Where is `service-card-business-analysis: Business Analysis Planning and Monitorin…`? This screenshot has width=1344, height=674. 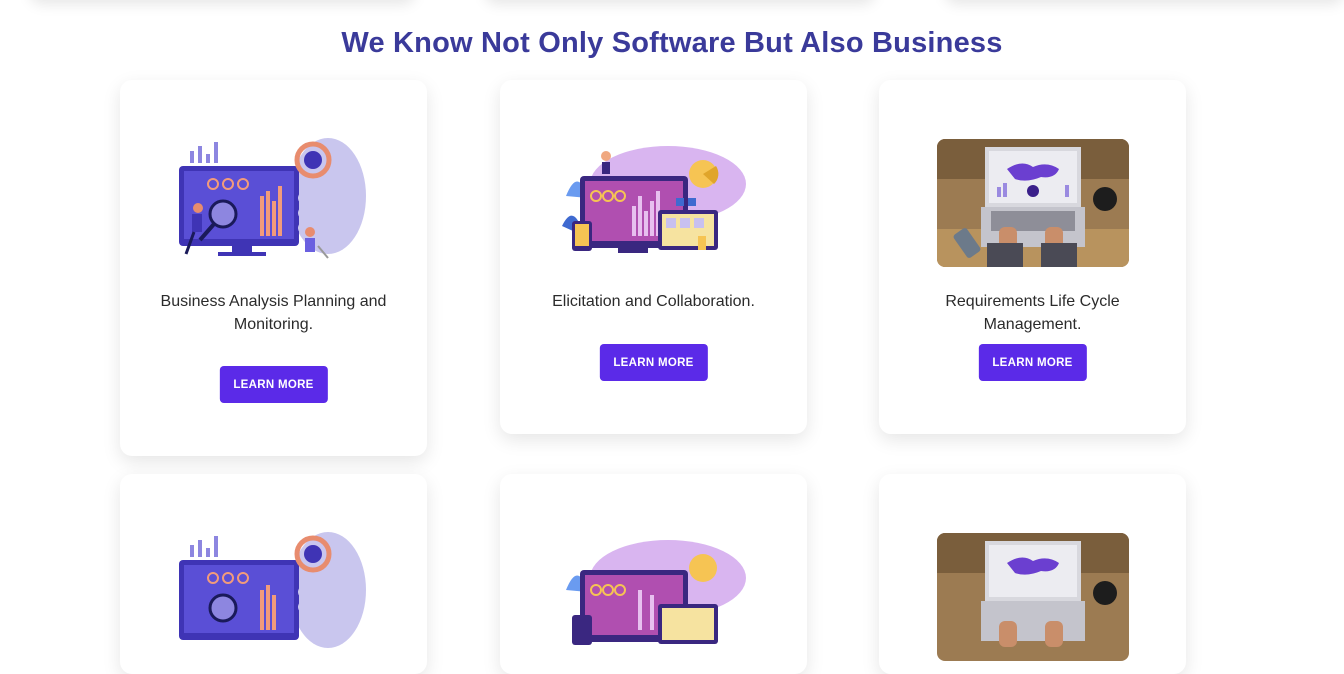 service-card-business-analysis: Business Analysis Planning and Monitorin… is located at coordinates (273, 268).